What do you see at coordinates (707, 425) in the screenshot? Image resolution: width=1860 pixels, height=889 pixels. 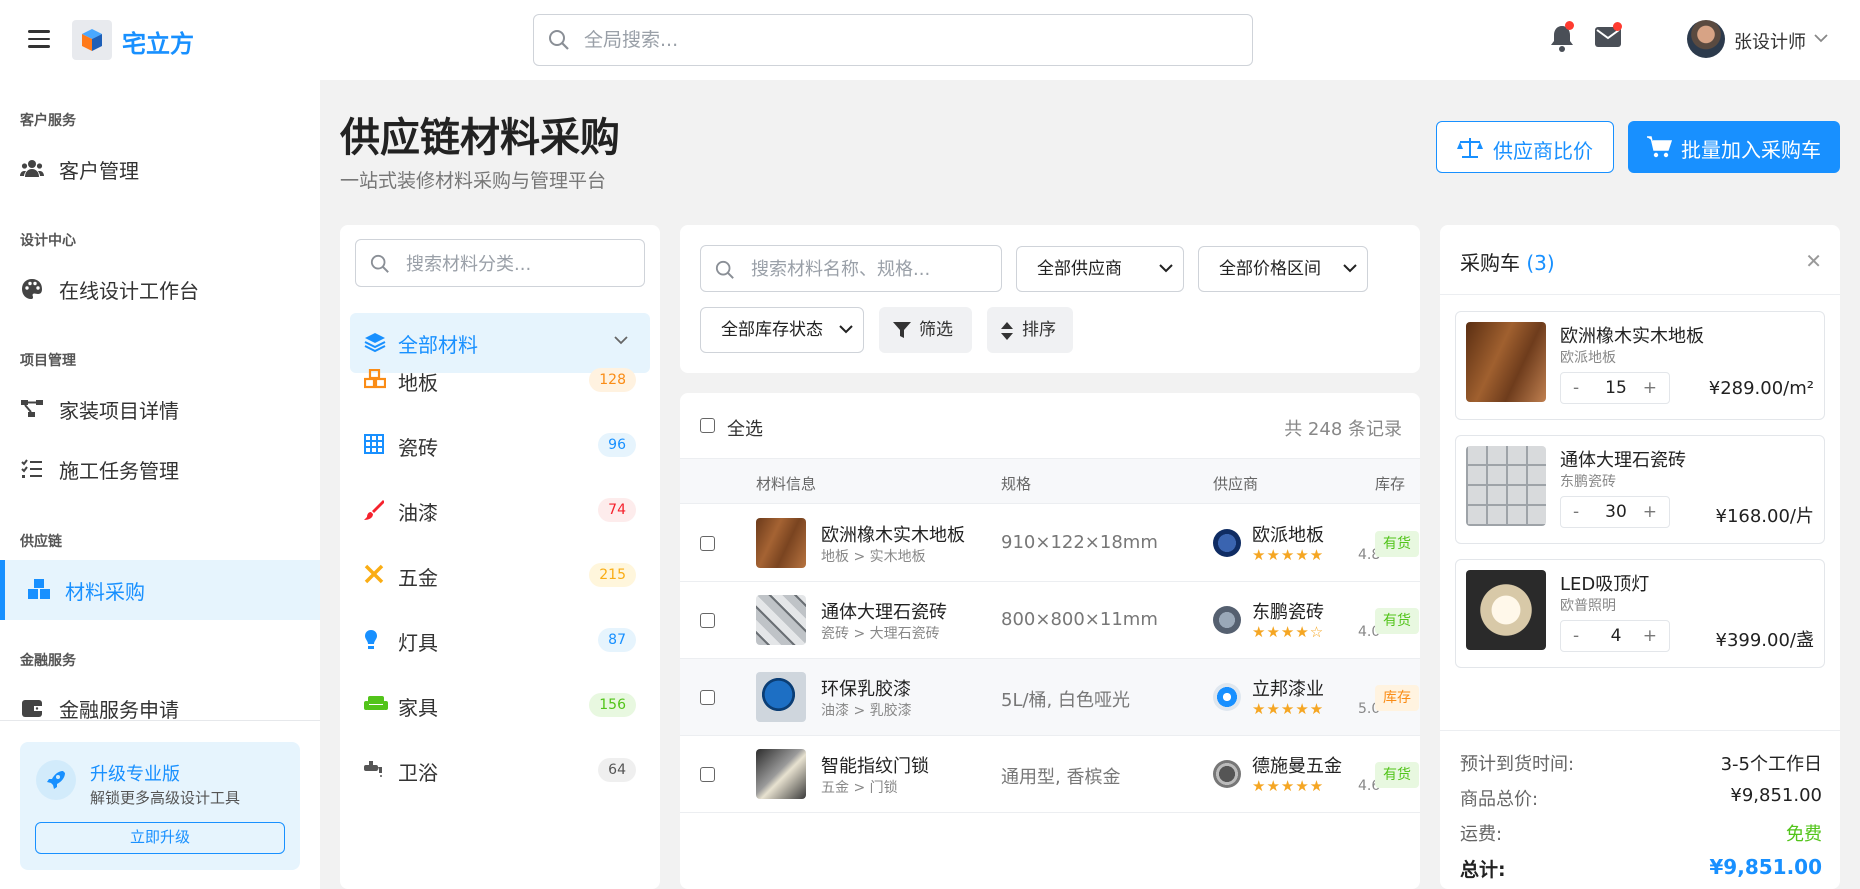 I see `select-all-checkbox` at bounding box center [707, 425].